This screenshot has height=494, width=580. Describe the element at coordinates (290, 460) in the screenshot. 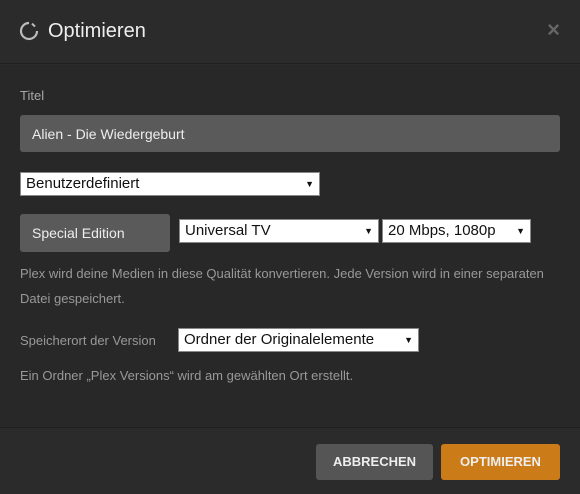

I see `dialog-footer: ABBRECHEN OPTIMIEREN` at that location.